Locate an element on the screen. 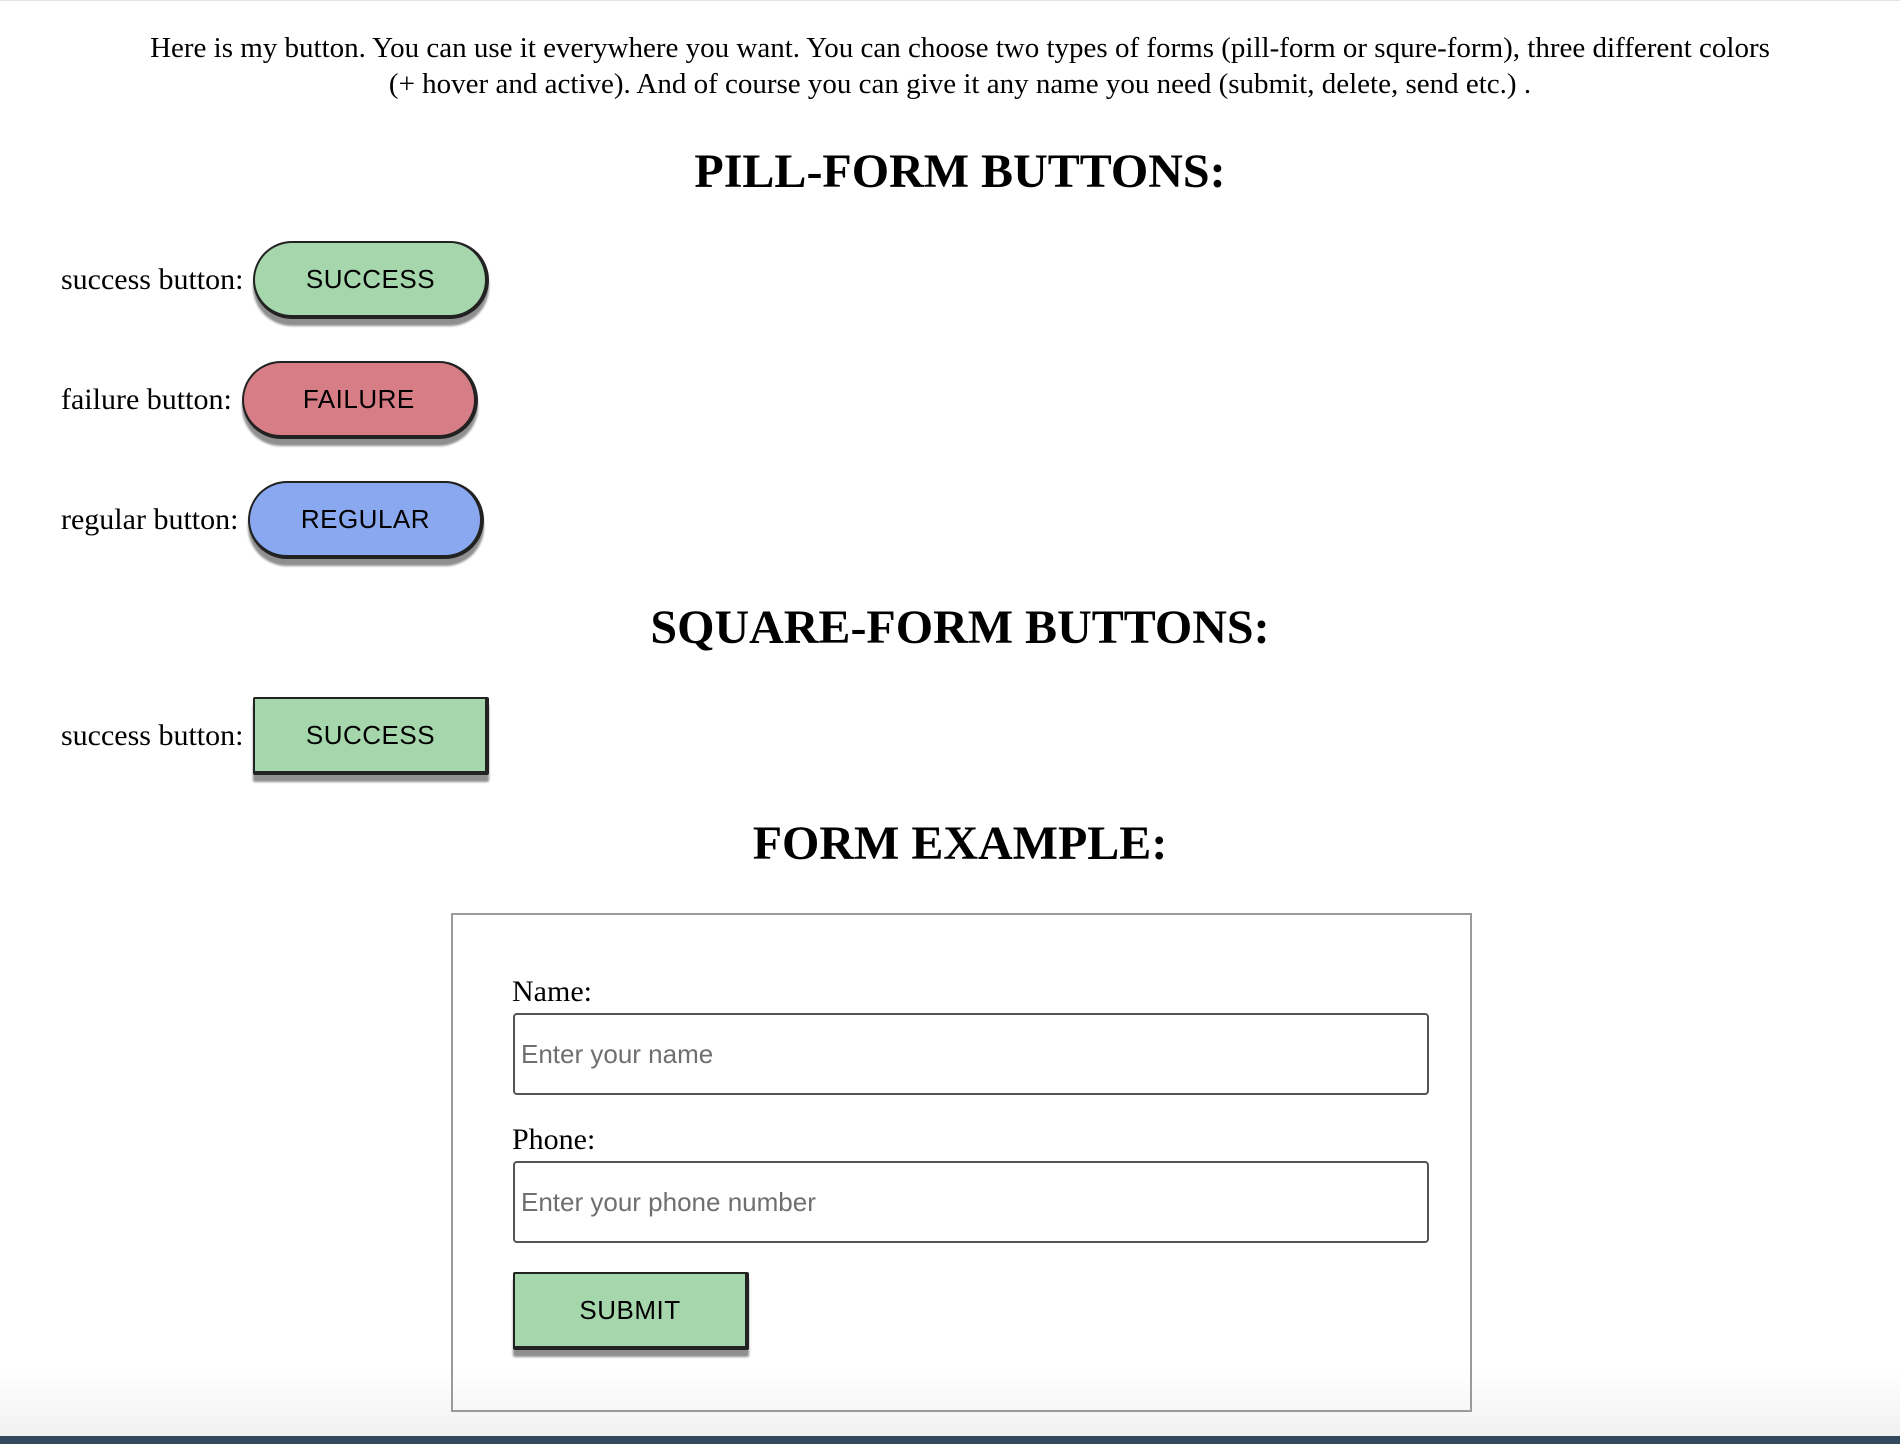 This screenshot has height=1444, width=1900. pill-regular-button: REGULAR is located at coordinates (366, 520).